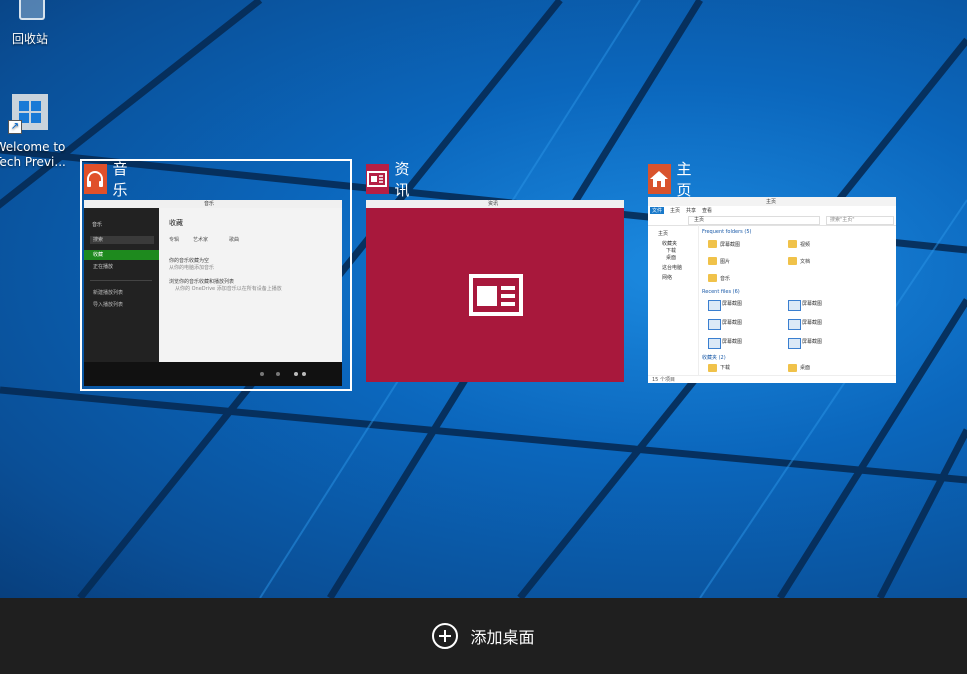 The width and height of the screenshot is (967, 674). Describe the element at coordinates (502, 637) in the screenshot. I see `add-desktop-label: 添加桌面` at that location.